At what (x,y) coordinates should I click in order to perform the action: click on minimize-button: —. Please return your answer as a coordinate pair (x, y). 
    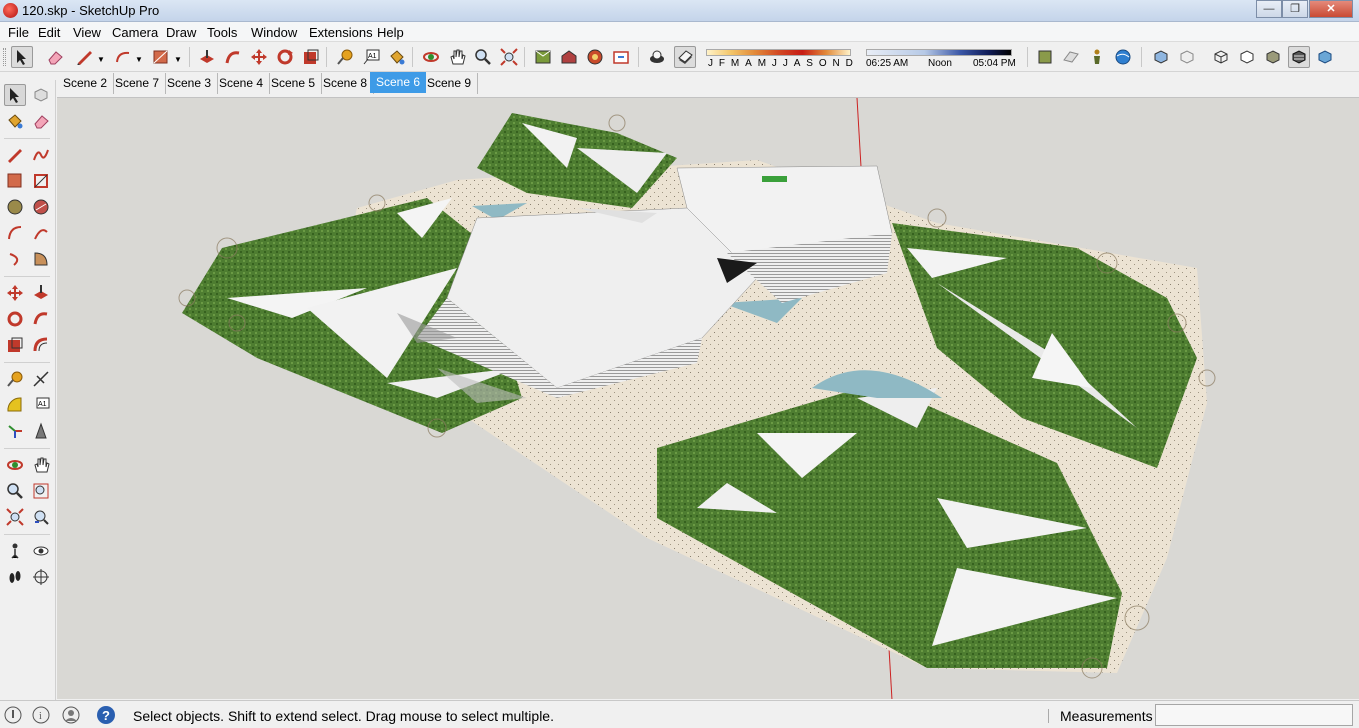
    Looking at the image, I should click on (1269, 9).